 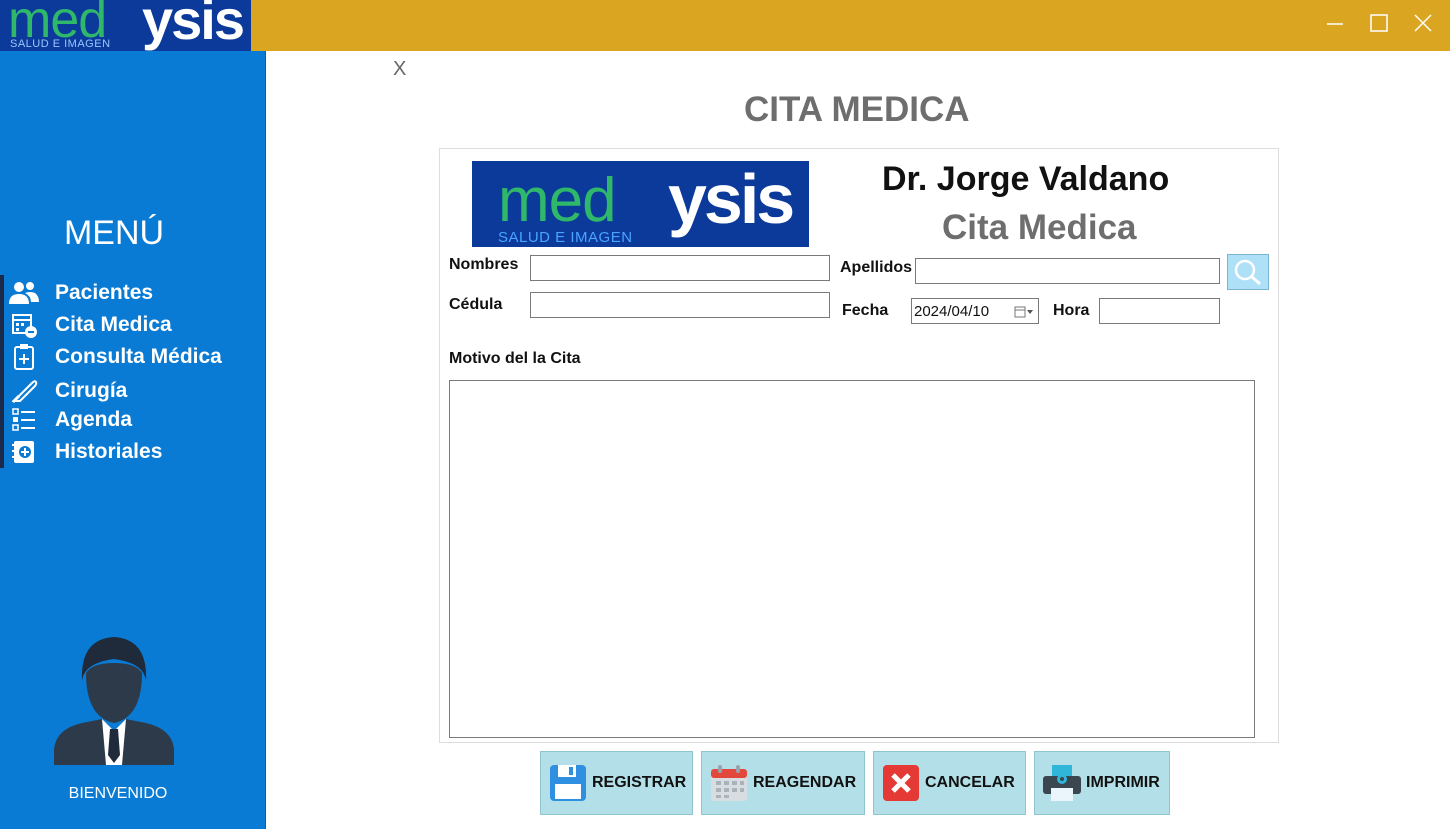 What do you see at coordinates (1039, 227) in the screenshot?
I see `form-subtitle: Cita Medica` at bounding box center [1039, 227].